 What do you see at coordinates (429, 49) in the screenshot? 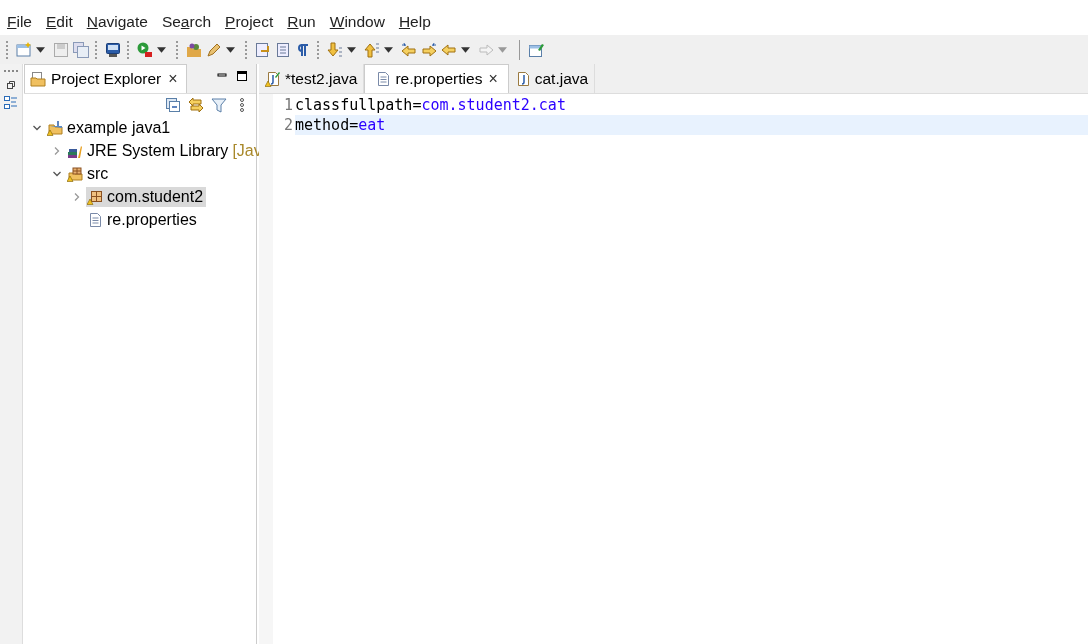
I see `forward-edit-icon` at bounding box center [429, 49].